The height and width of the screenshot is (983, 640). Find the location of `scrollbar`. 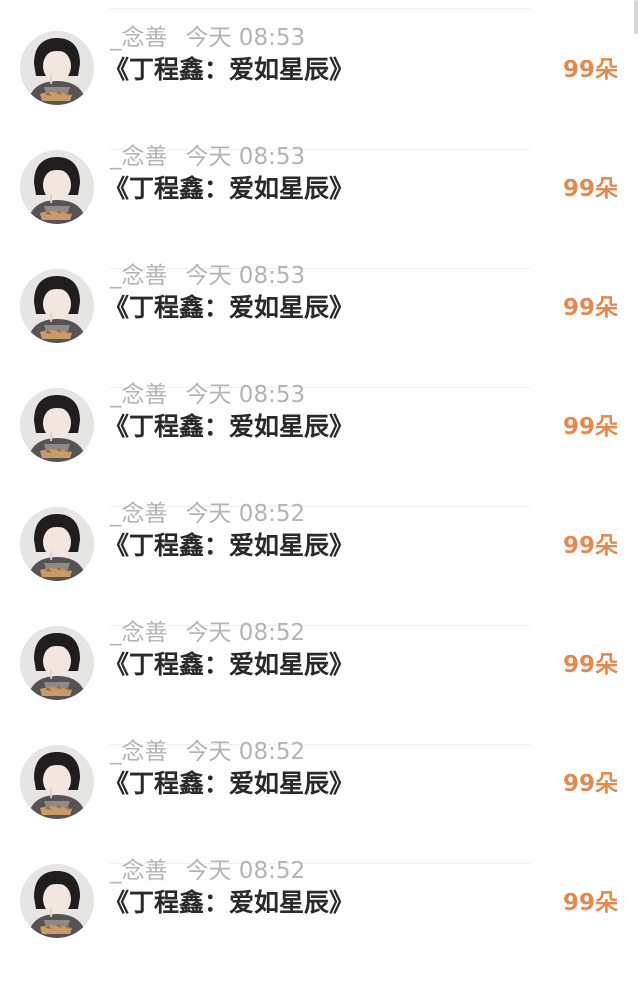

scrollbar is located at coordinates (636, 17).